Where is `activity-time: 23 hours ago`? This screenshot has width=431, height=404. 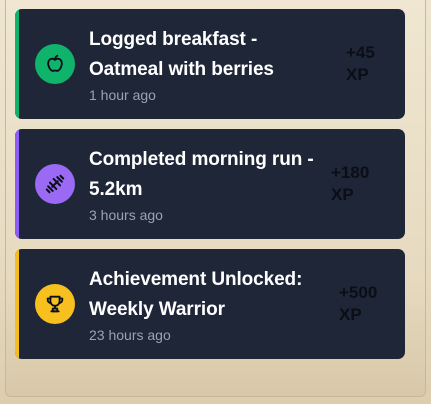
activity-time: 23 hours ago is located at coordinates (130, 335).